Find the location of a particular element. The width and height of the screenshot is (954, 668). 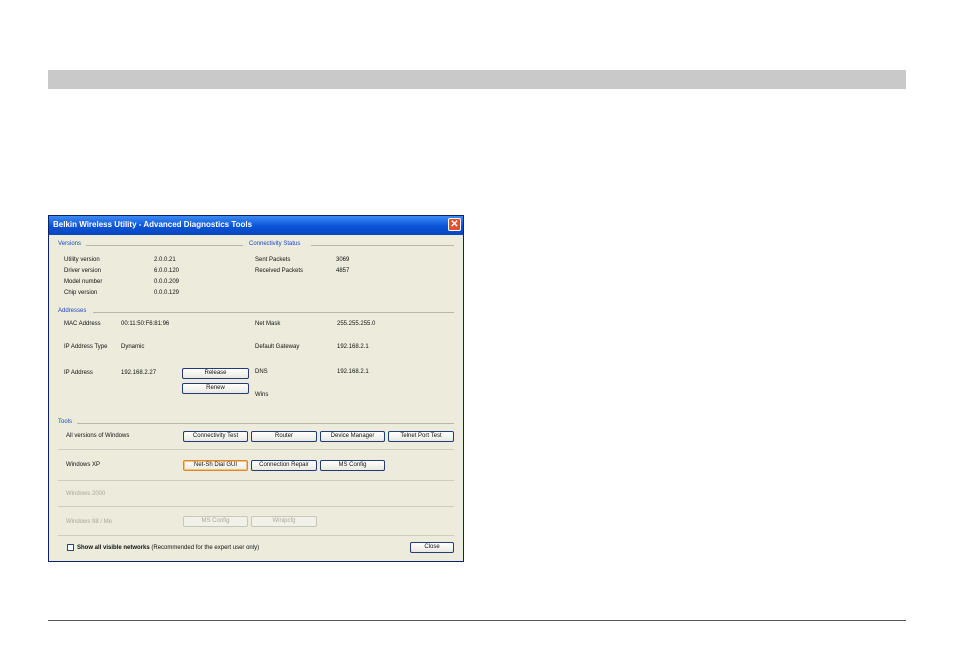

ip-type-label: IP Address Type is located at coordinates (86, 347).